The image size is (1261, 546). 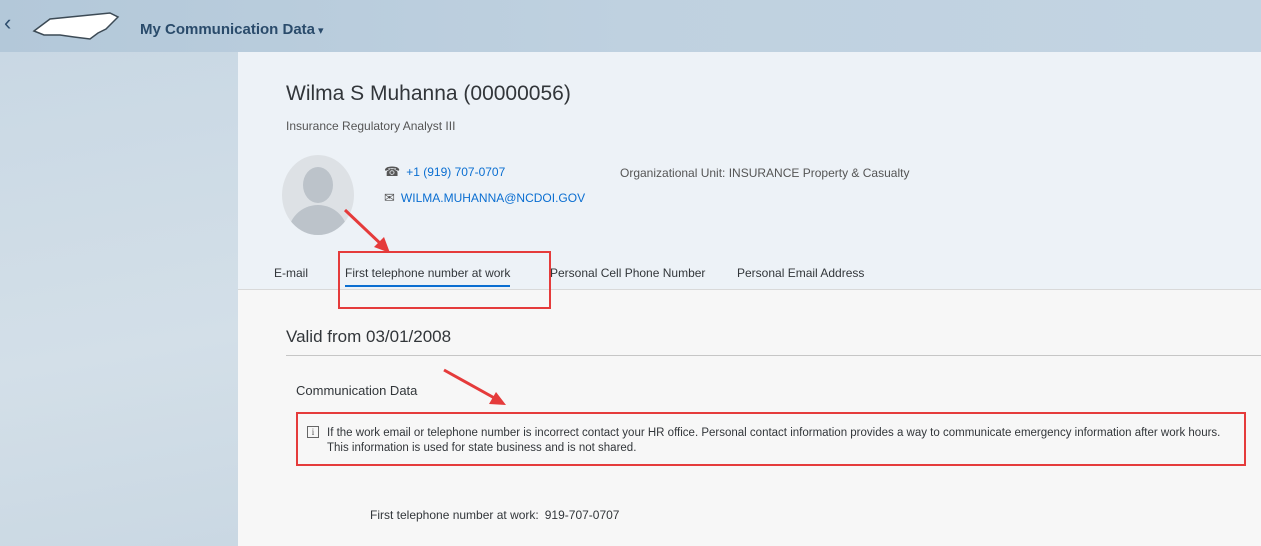 What do you see at coordinates (627, 273) in the screenshot?
I see `tab-personal-cell: Personal Cell Phone Number` at bounding box center [627, 273].